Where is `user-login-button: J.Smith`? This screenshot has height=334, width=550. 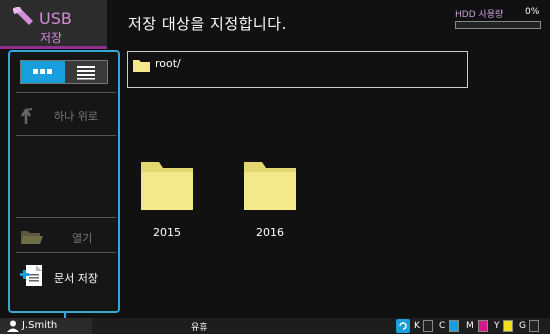 user-login-button: J.Smith is located at coordinates (46, 326).